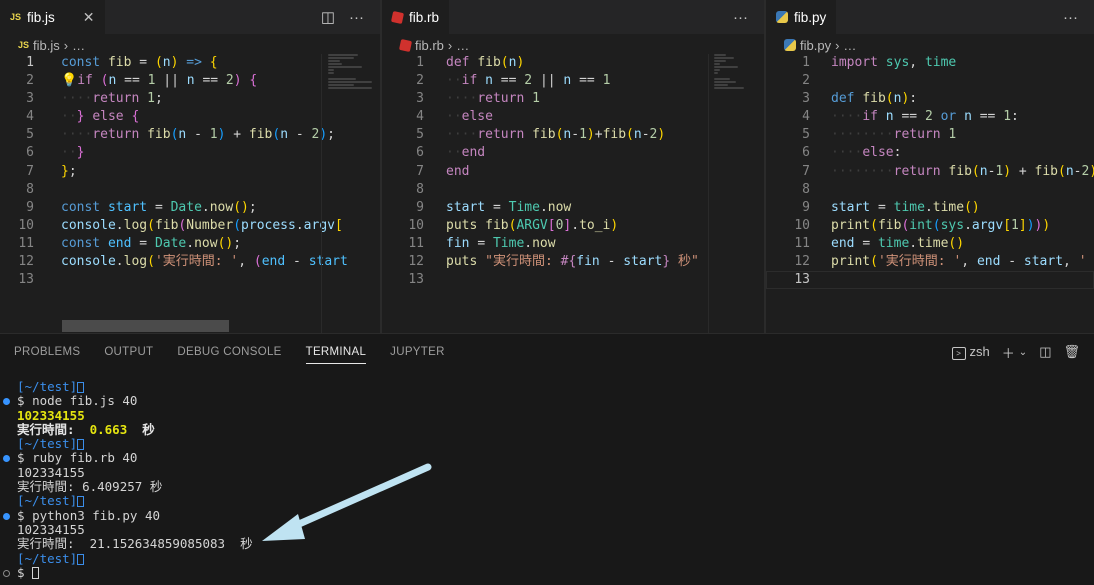 The height and width of the screenshot is (585, 1094). Describe the element at coordinates (866, 153) in the screenshot. I see `code-text: ····else:` at that location.